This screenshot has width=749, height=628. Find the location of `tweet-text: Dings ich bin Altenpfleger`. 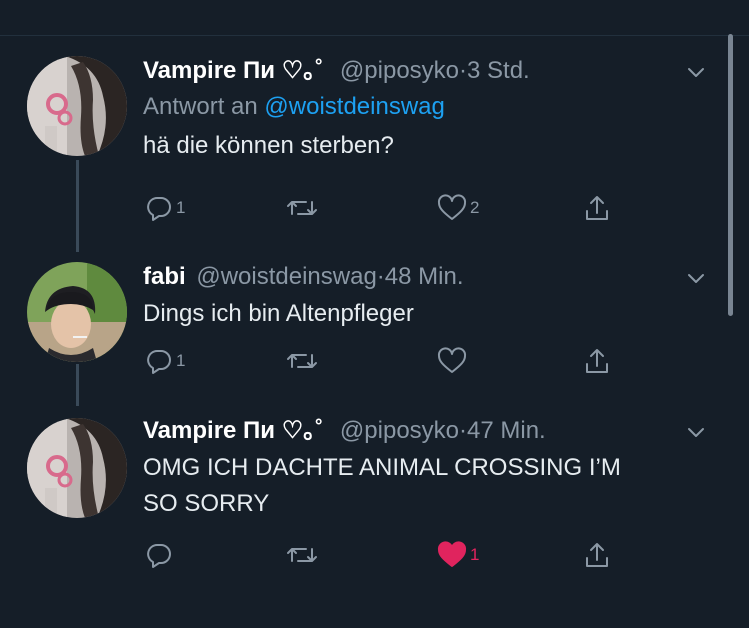

tweet-text: Dings ich bin Altenpfleger is located at coordinates (278, 313).